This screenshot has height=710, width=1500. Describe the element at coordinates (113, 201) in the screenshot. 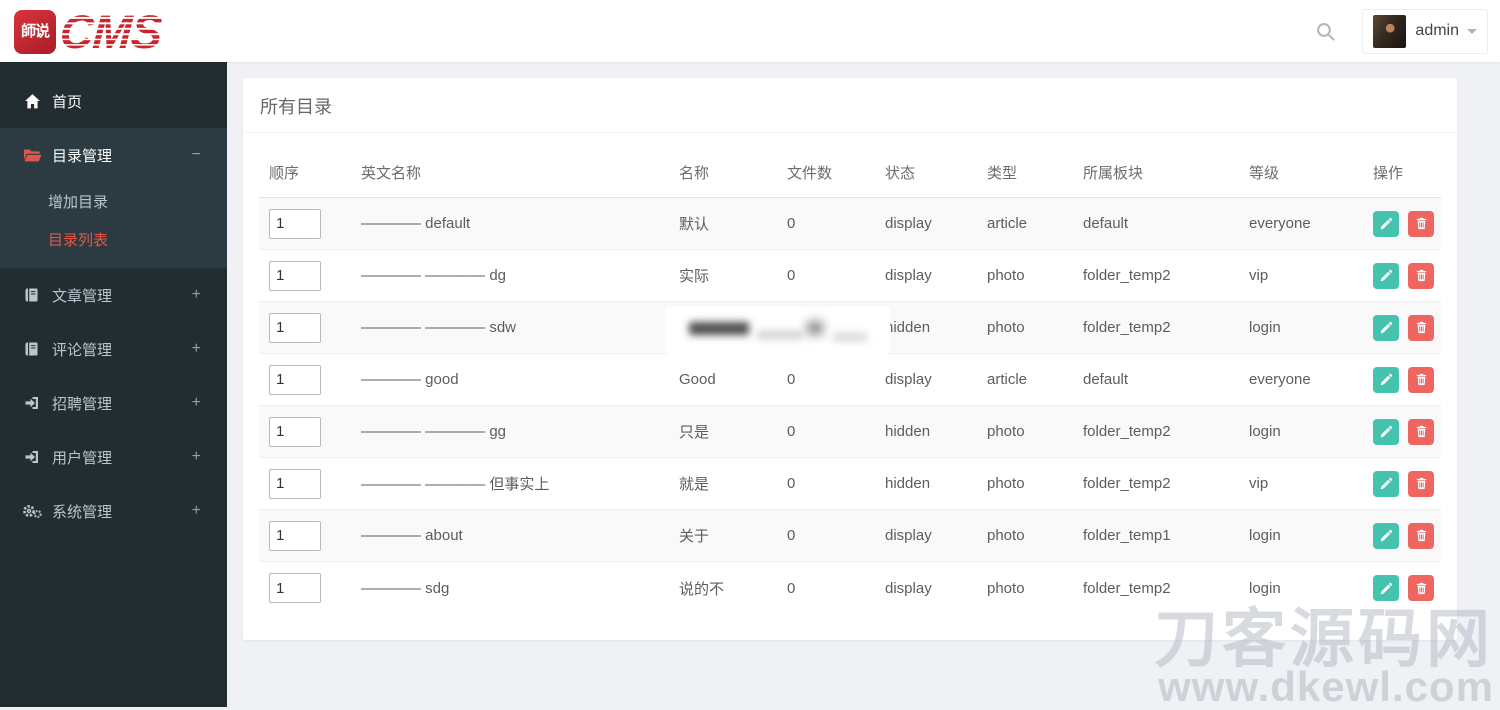

I see `sidebar-subitem-add-directory: 增加目录` at that location.